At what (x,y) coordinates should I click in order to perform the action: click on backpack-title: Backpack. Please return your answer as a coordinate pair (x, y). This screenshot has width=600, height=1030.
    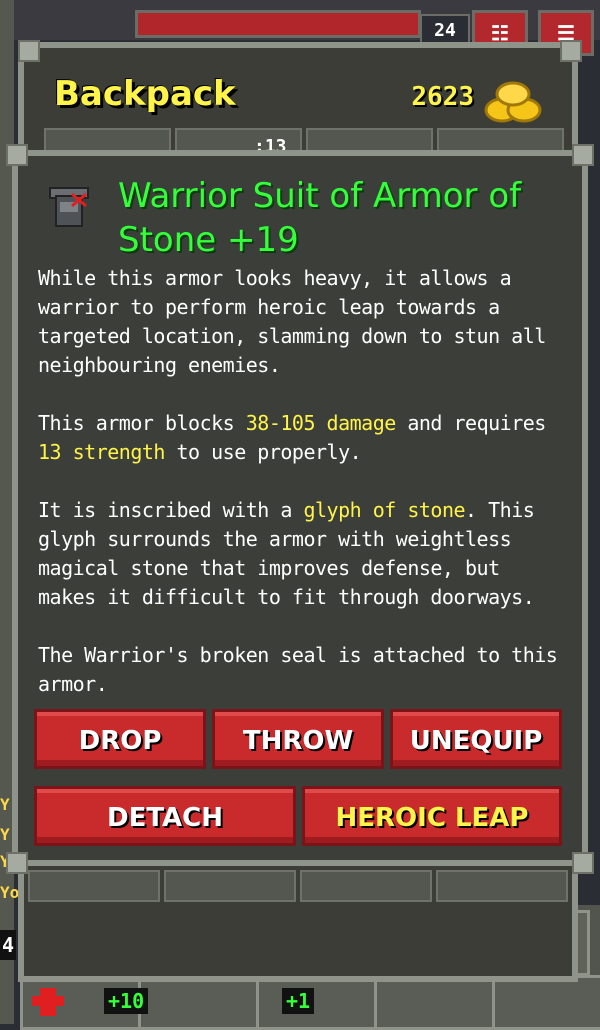
    Looking at the image, I should click on (145, 94).